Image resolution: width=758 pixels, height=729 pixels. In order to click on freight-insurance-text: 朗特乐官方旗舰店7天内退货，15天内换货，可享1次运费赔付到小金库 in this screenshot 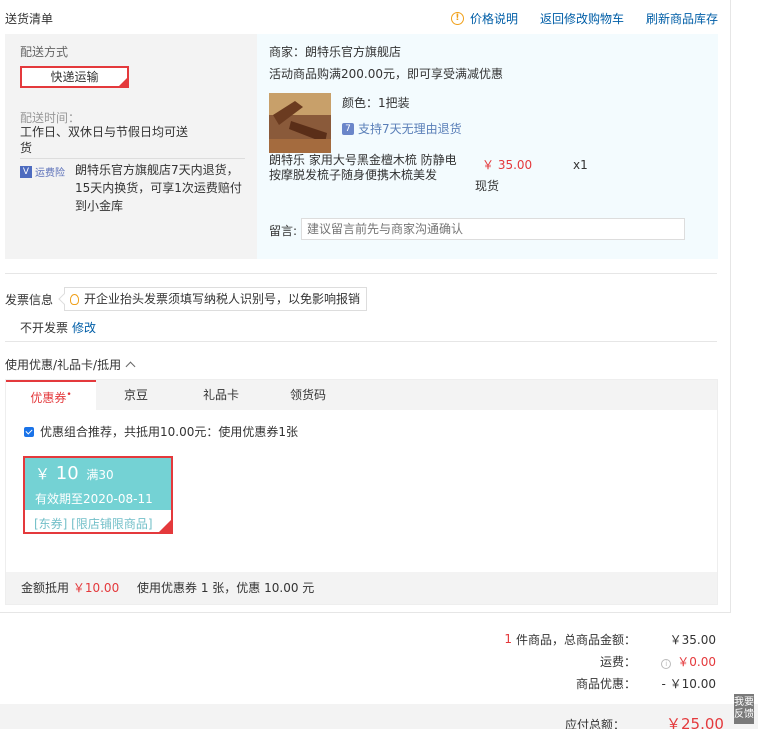, I will do `click(158, 188)`.